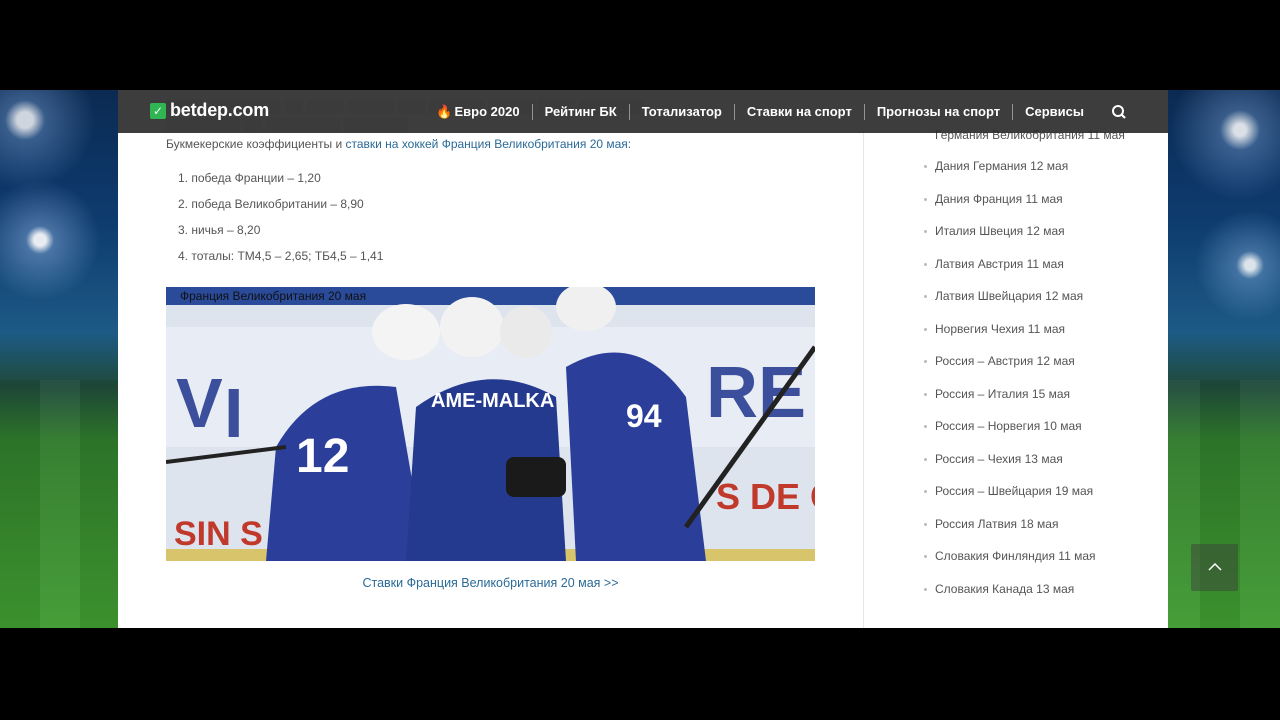 The width and height of the screenshot is (1280, 720). Describe the element at coordinates (1029, 403) in the screenshot. I see `sidebar-item: Россия – Италия 15 мая` at that location.